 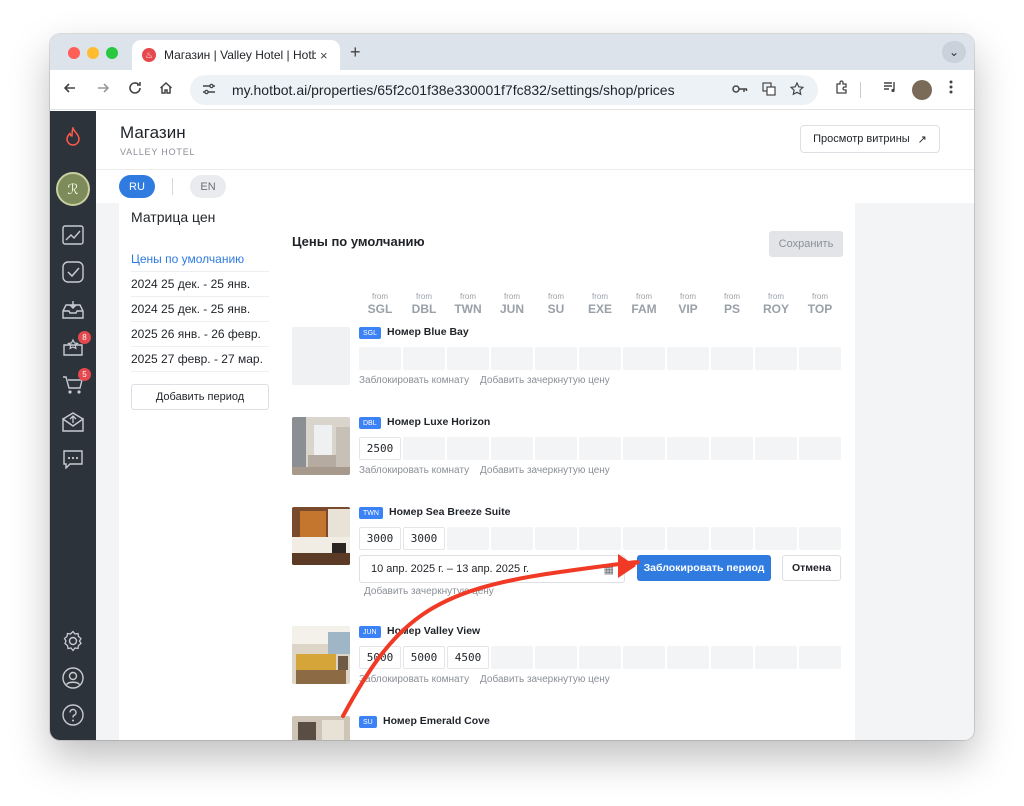 I want to click on property-avatar: ℛ, so click(x=73, y=189).